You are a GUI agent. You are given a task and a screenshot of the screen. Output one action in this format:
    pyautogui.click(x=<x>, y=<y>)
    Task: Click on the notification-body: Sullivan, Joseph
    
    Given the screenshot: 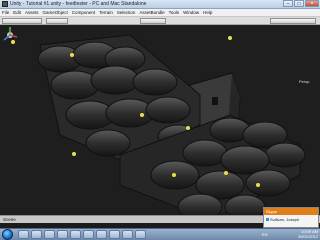 What is the action you would take?
    pyautogui.click(x=282, y=219)
    